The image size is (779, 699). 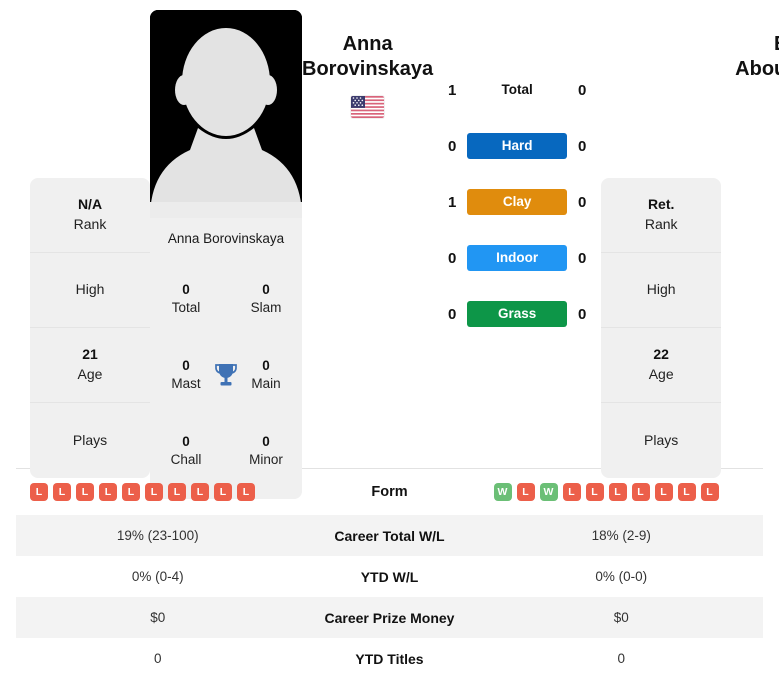 I want to click on form-badge-right-0: W, so click(x=502, y=492).